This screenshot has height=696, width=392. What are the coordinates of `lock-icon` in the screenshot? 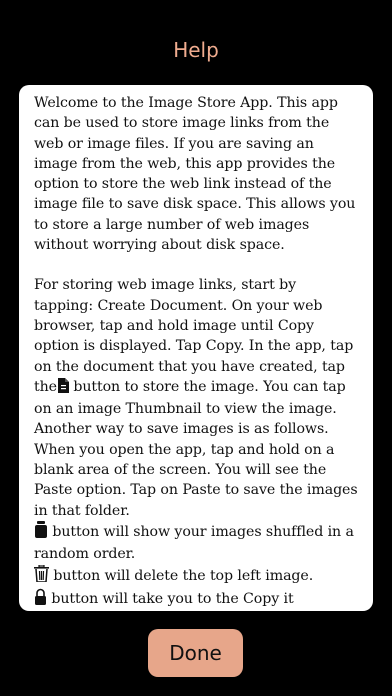 It's located at (40, 599).